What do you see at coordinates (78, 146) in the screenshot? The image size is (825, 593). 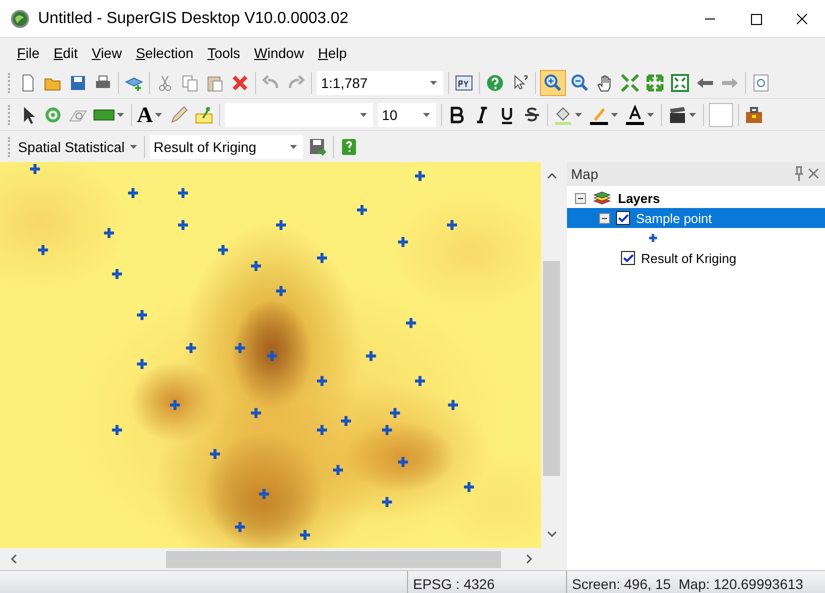 I see `tool-dropdown: Spatial Statistical` at bounding box center [78, 146].